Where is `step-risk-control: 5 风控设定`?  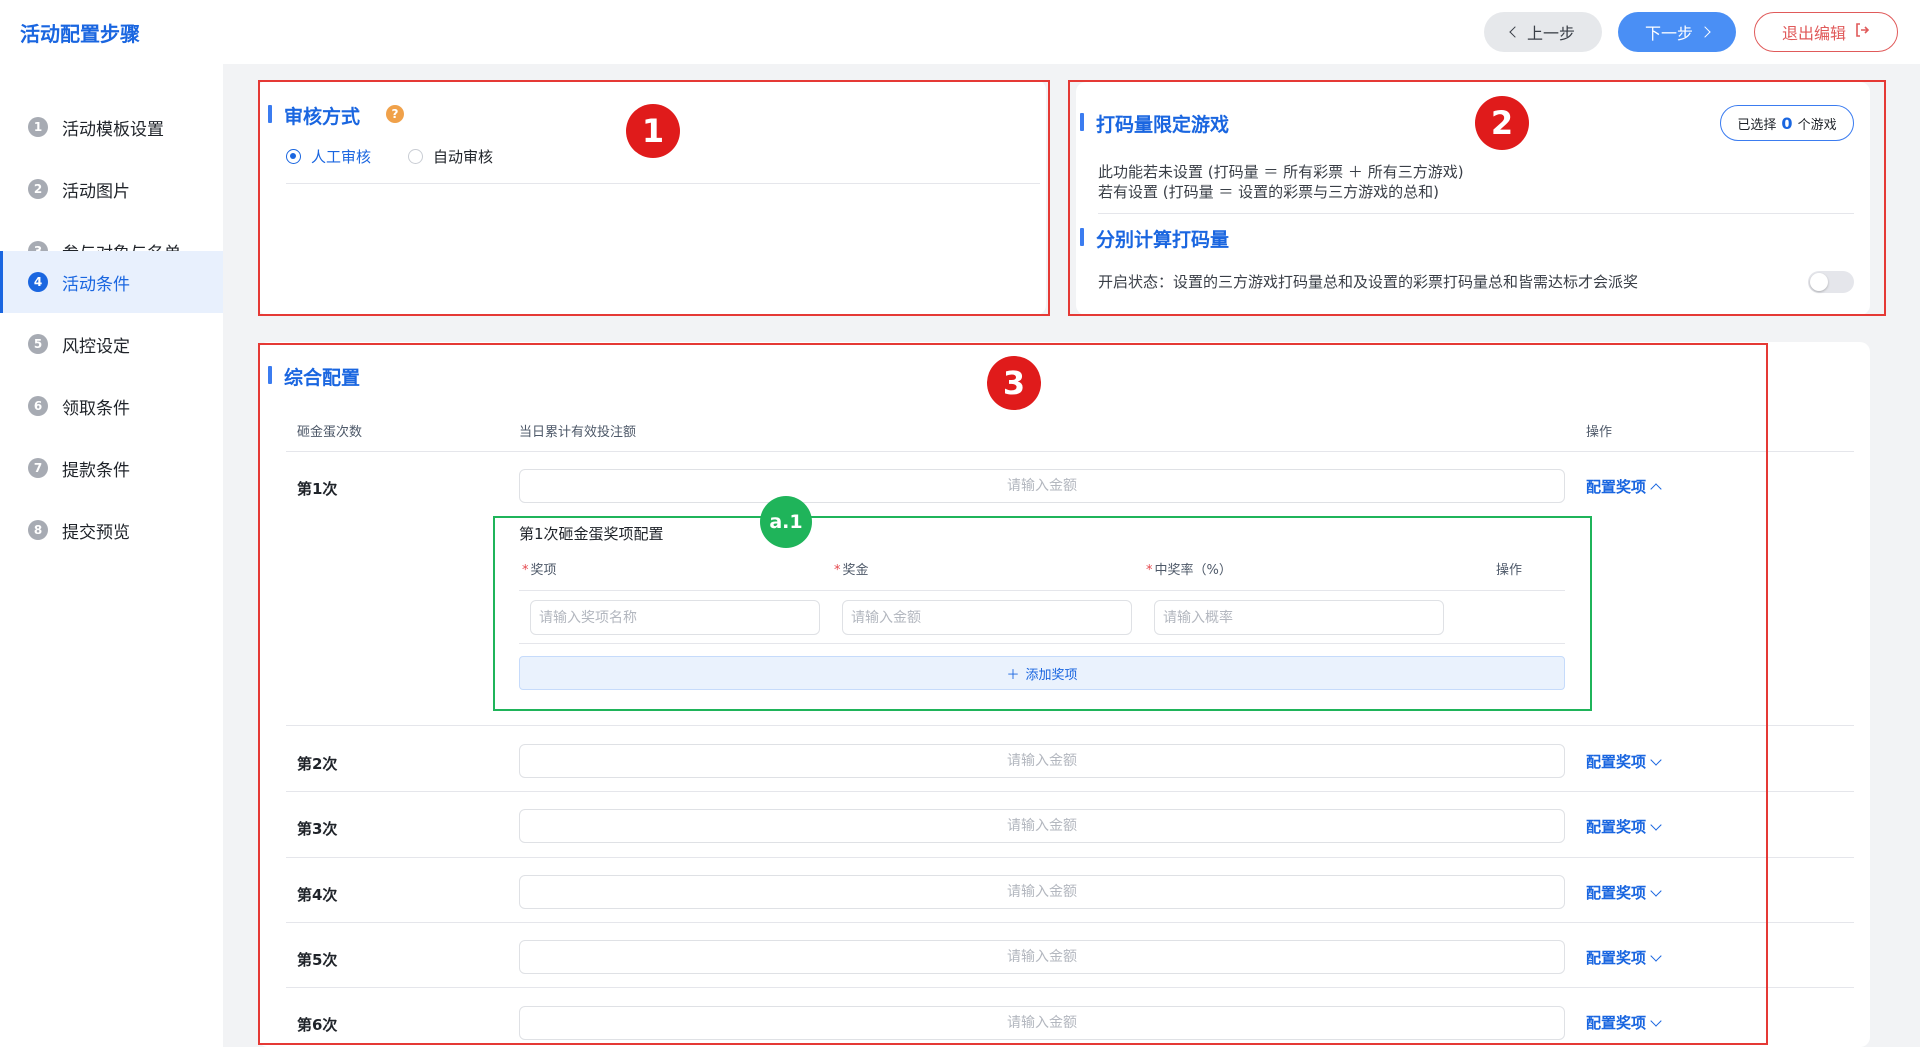
step-risk-control: 5 风控设定 is located at coordinates (111, 344).